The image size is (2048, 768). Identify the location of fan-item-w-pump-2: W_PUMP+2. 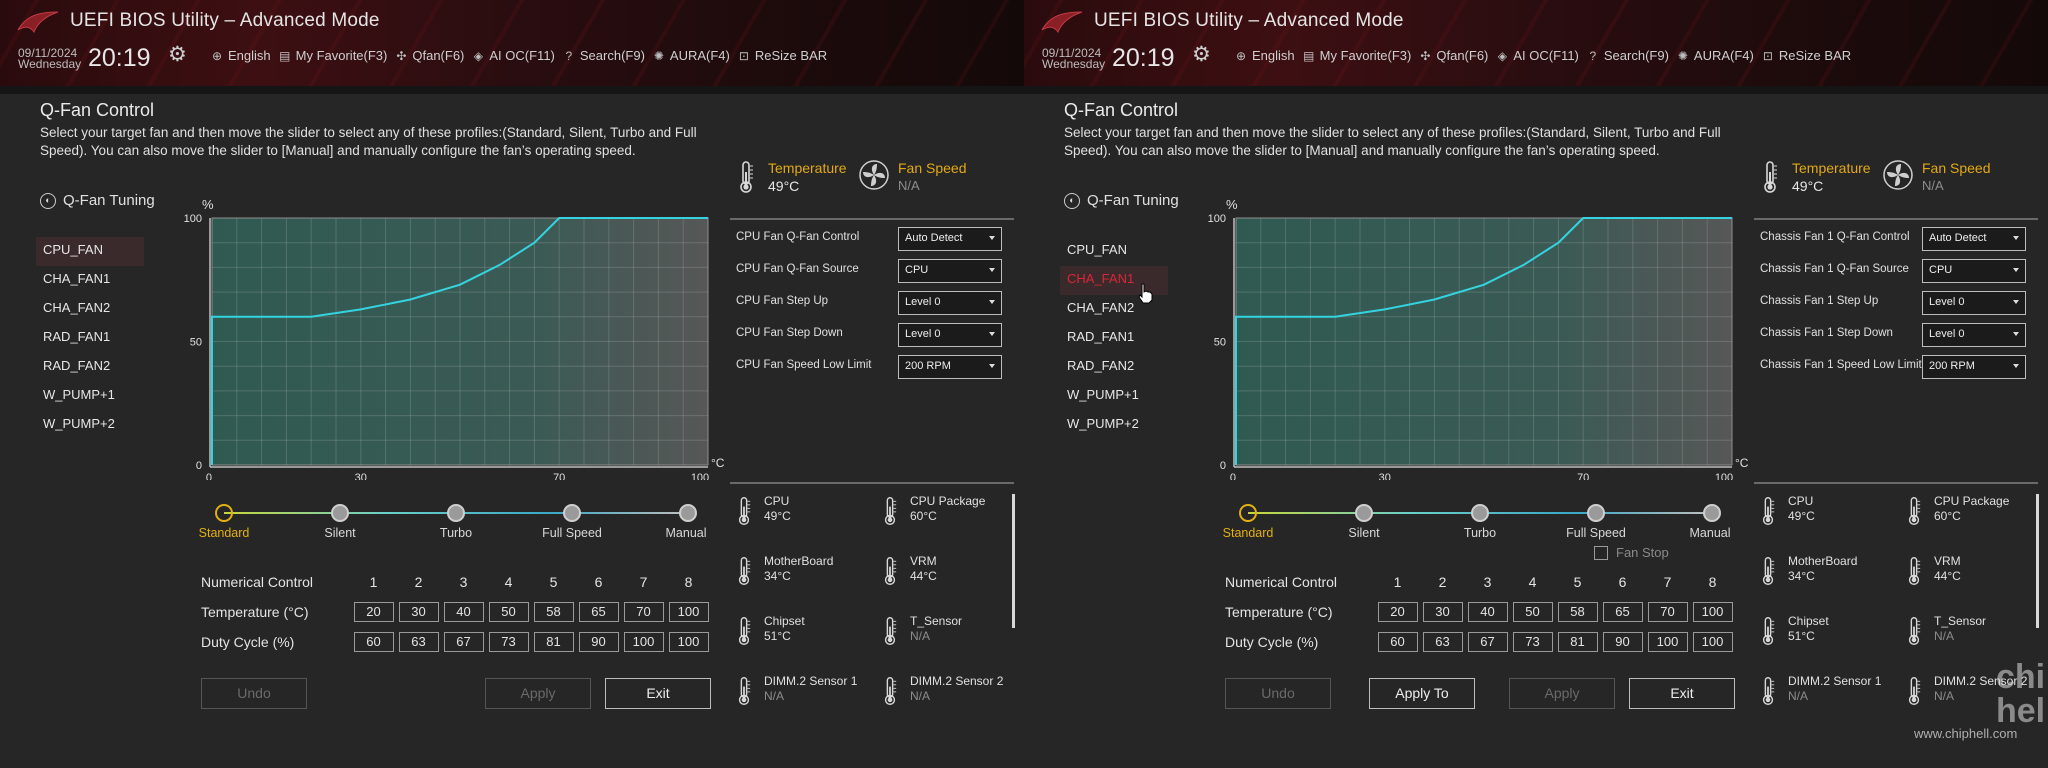
(1114, 425).